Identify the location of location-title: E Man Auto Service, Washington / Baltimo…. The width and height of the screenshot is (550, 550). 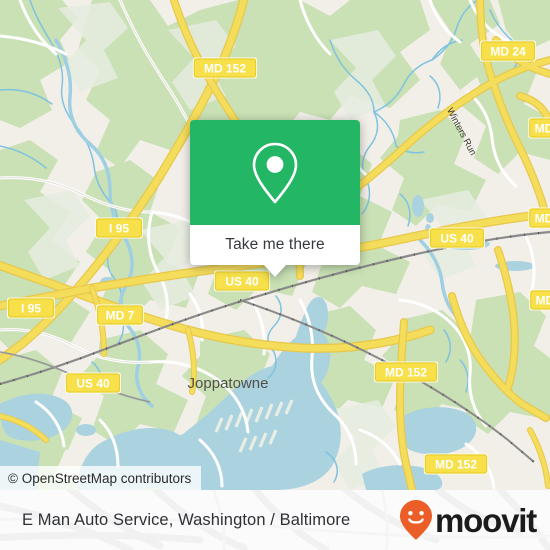
(186, 519).